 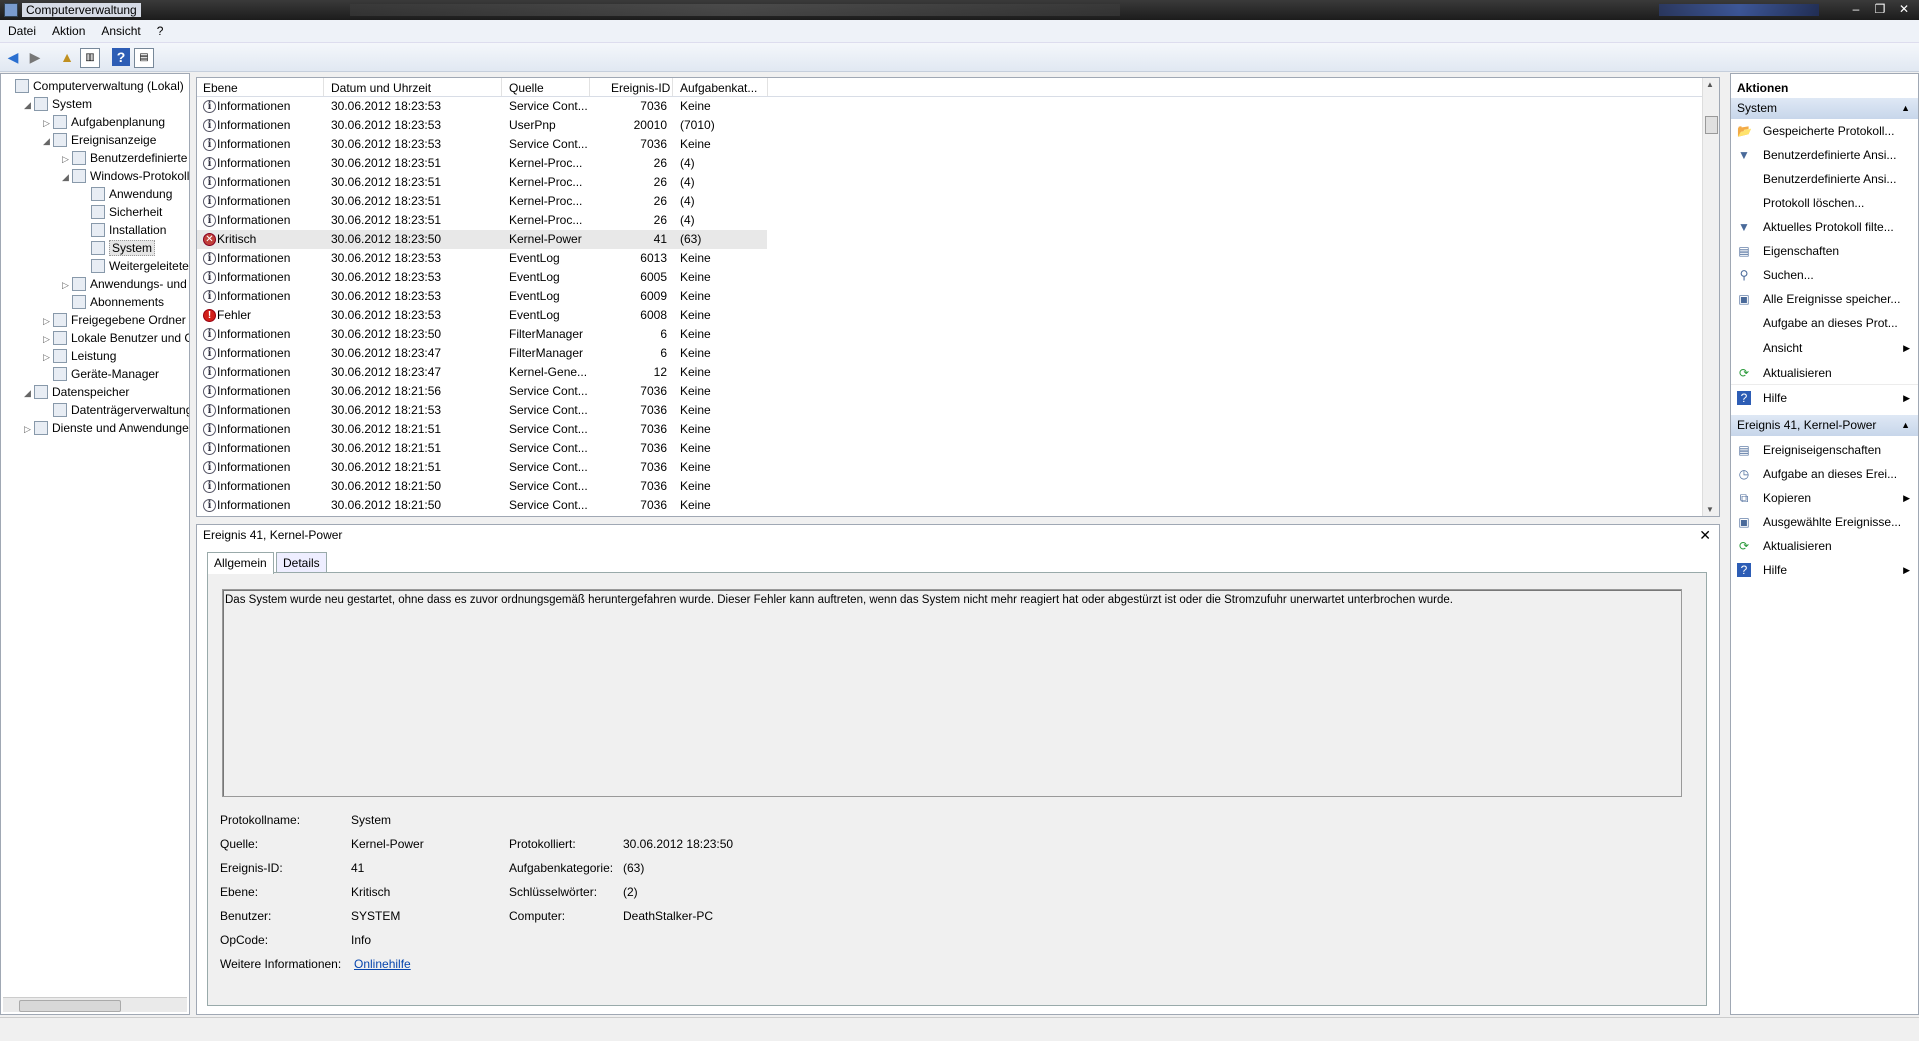 I want to click on tree-item: Abonnements, so click(x=113, y=302).